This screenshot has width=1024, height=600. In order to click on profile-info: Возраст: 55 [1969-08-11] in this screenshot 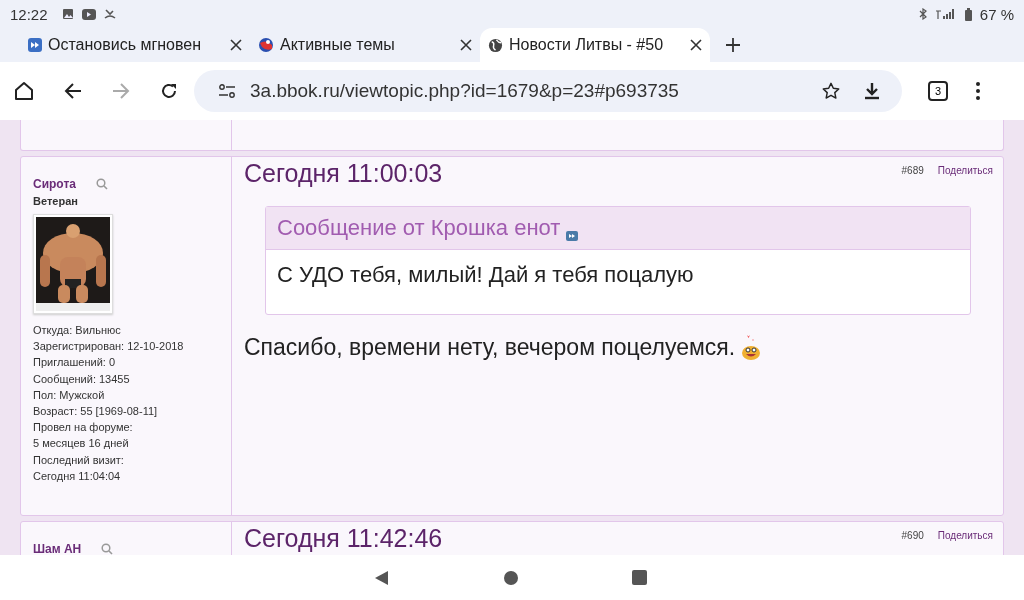, I will do `click(95, 411)`.